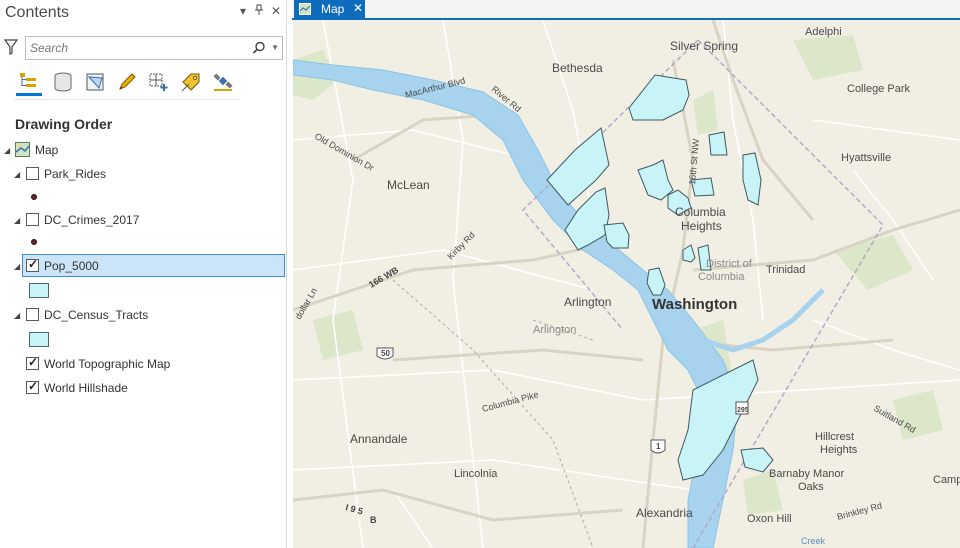  I want to click on place-label: District of, so click(729, 264).